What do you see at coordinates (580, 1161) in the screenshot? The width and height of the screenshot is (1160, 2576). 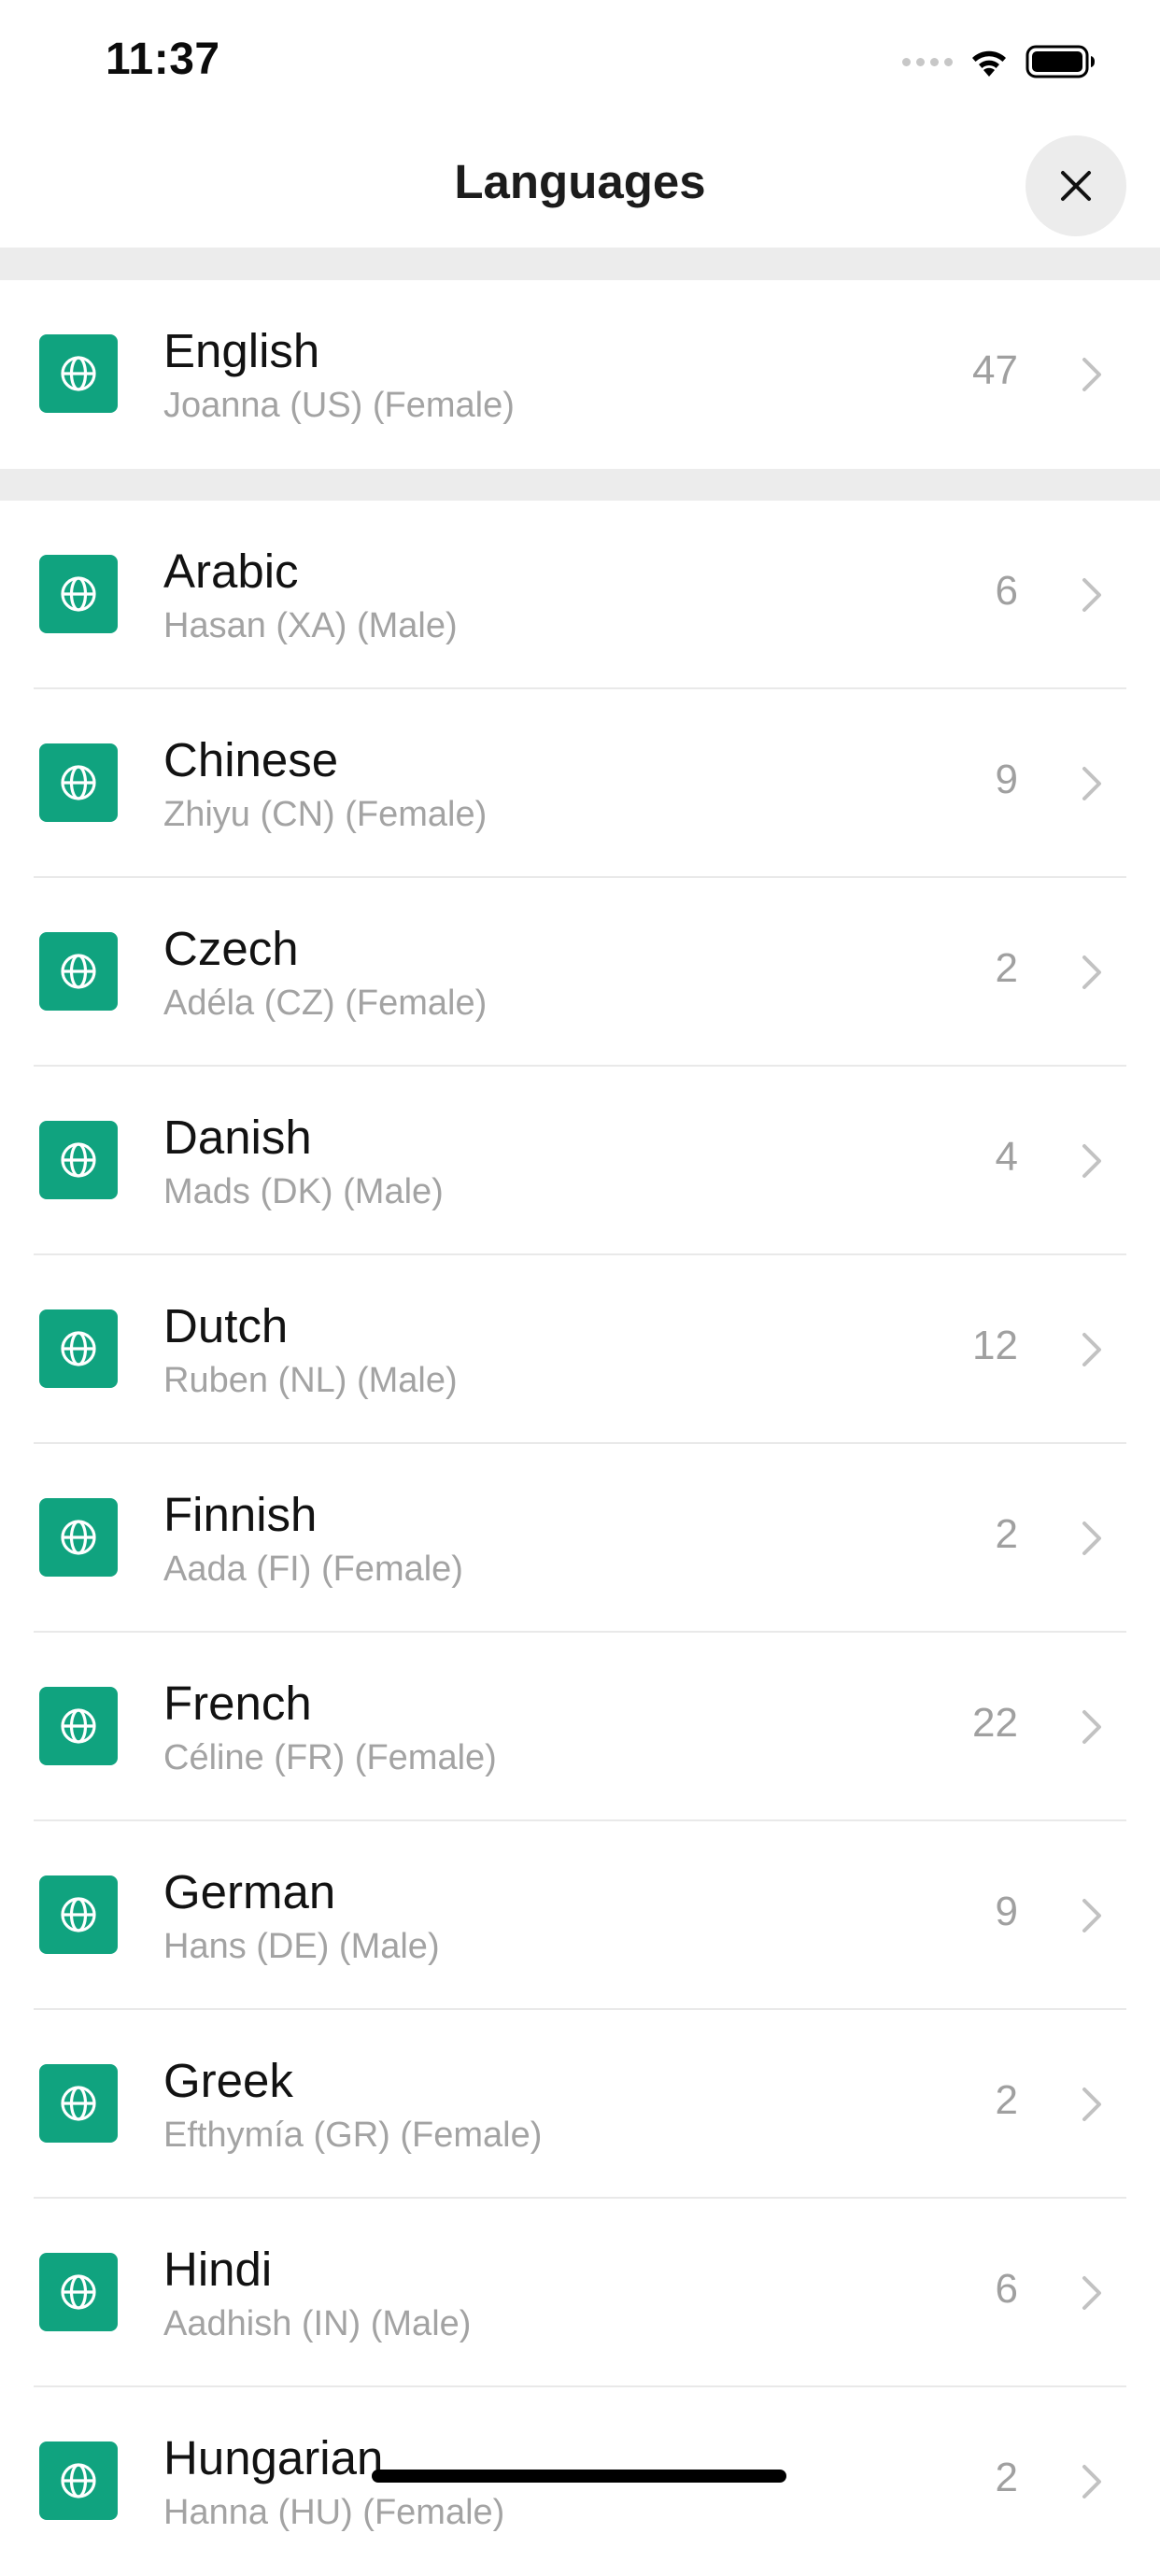 I see `list-item-language: Danish Mads (DK) (Male) 4` at bounding box center [580, 1161].